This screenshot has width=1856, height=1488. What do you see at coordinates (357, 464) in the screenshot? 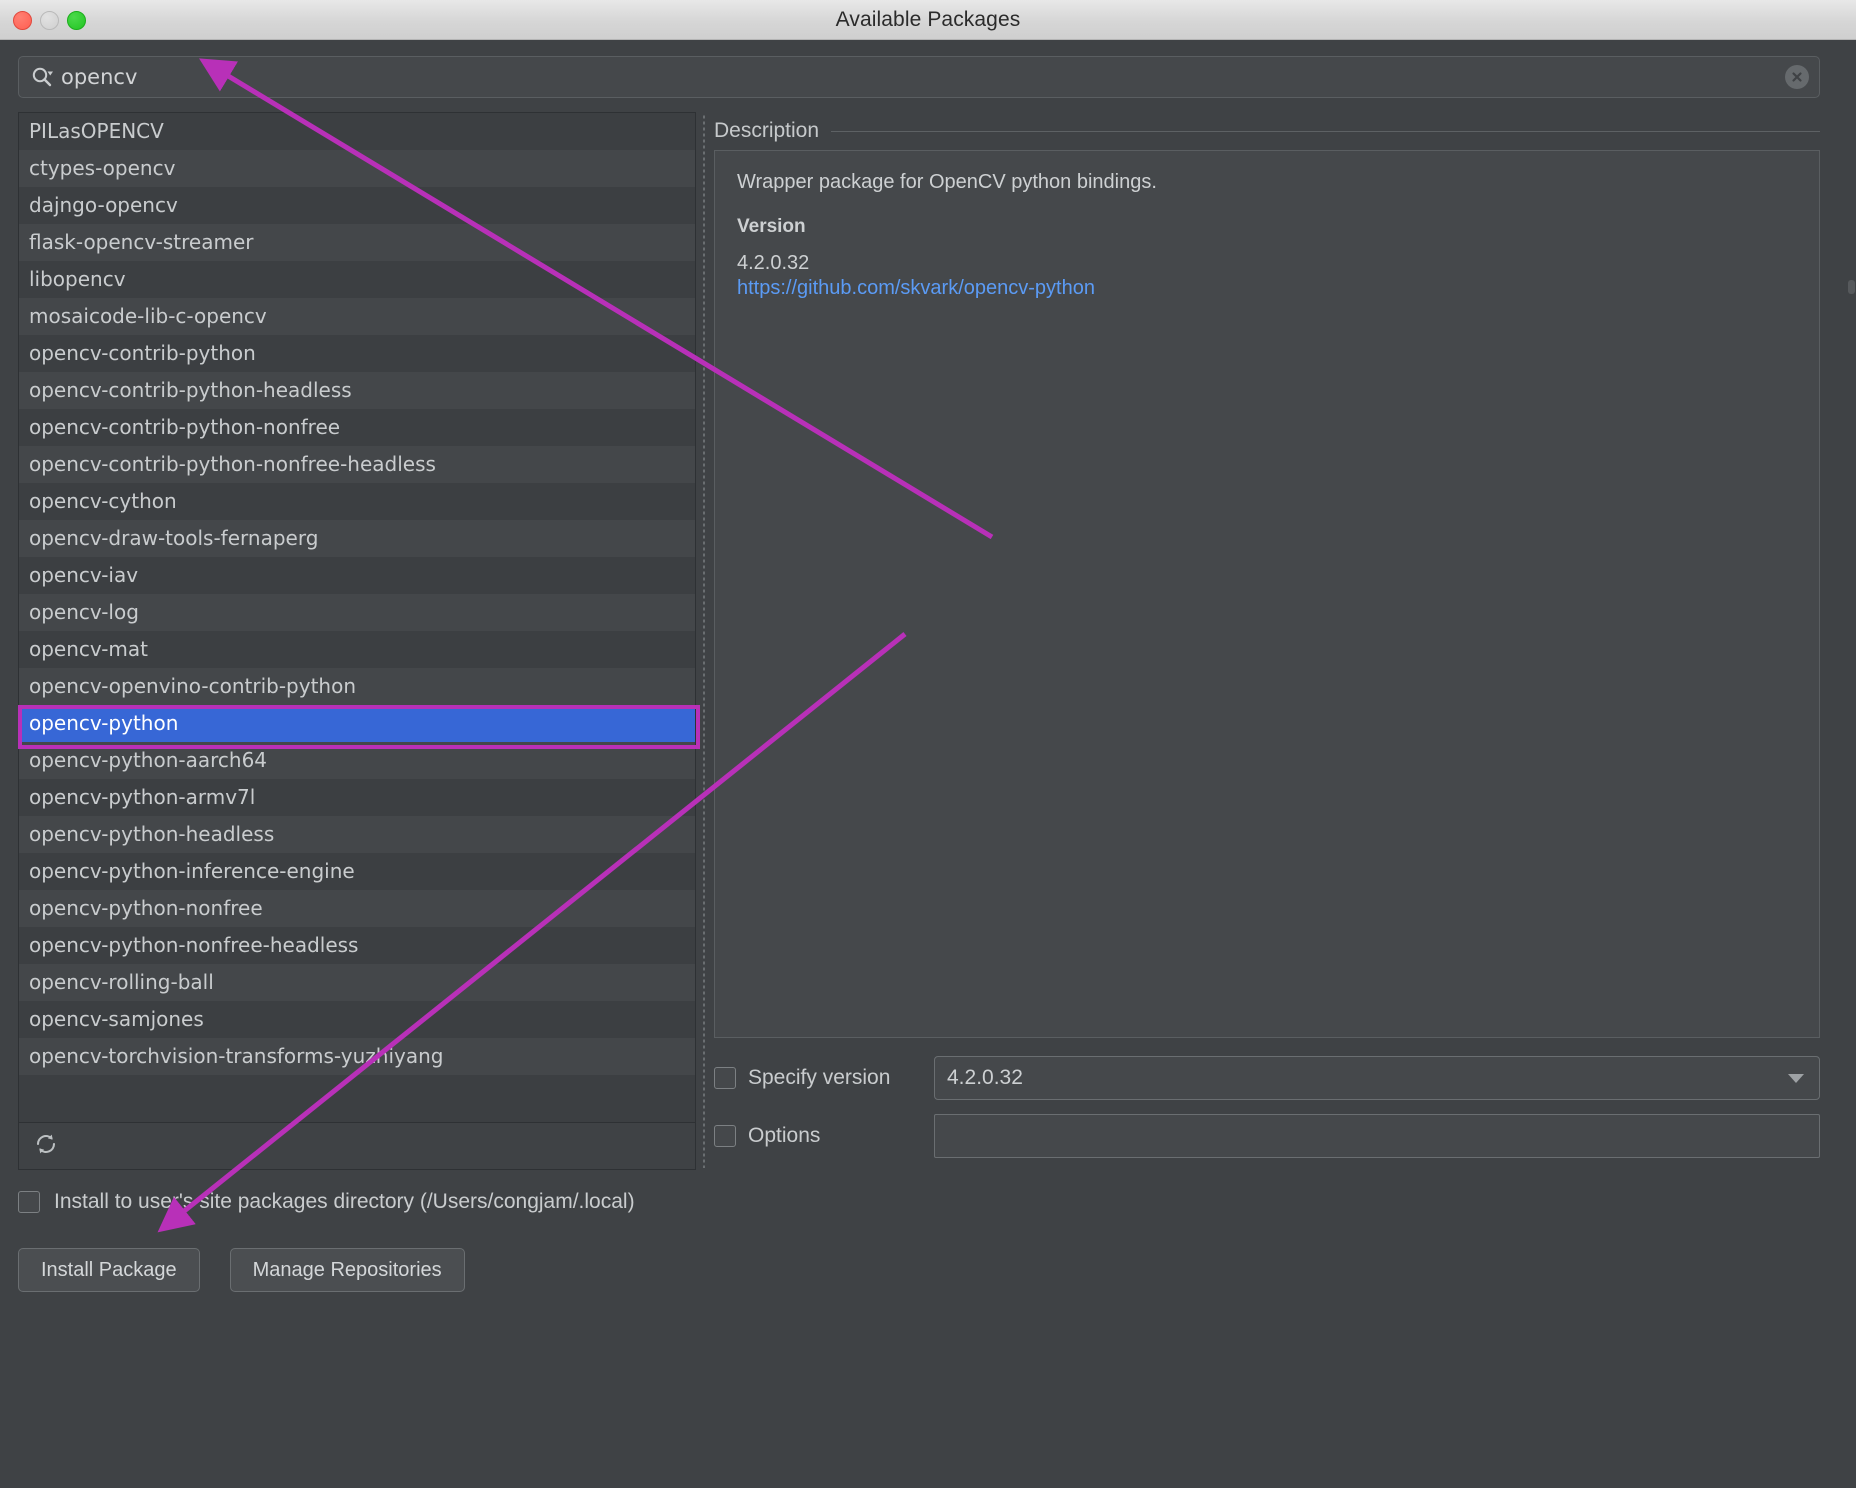
I see `package-list-item: opencv-contrib-python-nonfree-headless` at bounding box center [357, 464].